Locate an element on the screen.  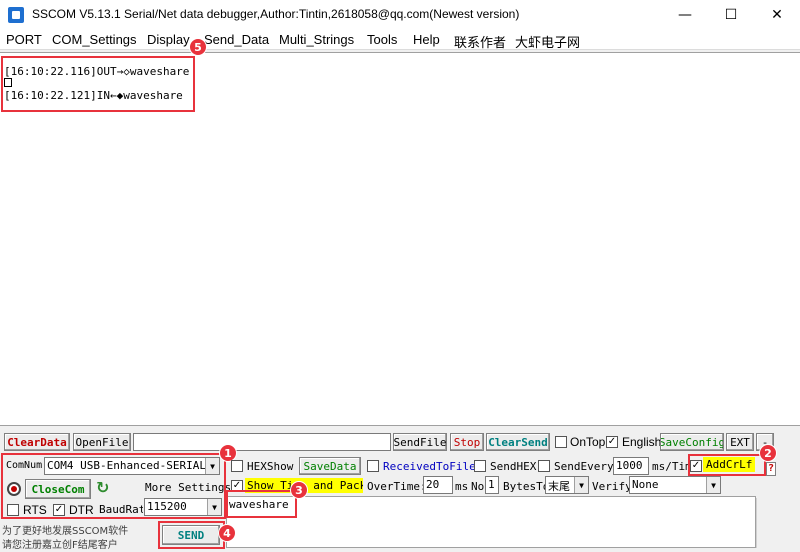
verify-label: Verify is located at coordinates (612, 486).